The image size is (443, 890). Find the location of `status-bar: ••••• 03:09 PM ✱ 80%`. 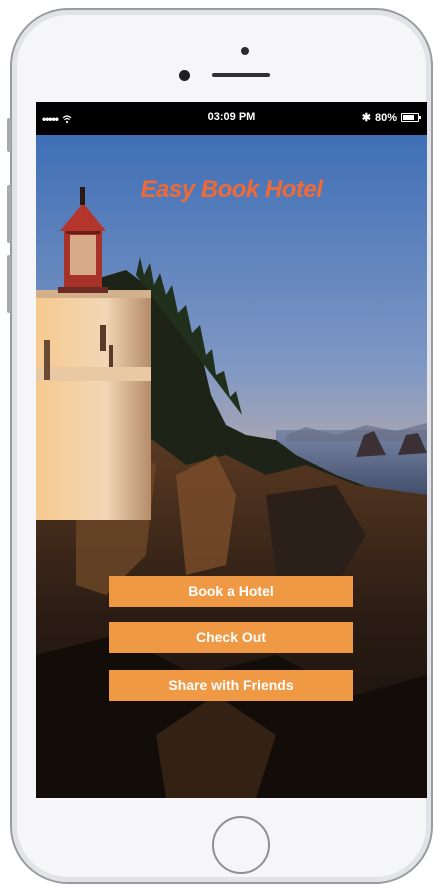

status-bar: ••••• 03:09 PM ✱ 80% is located at coordinates (231, 118).